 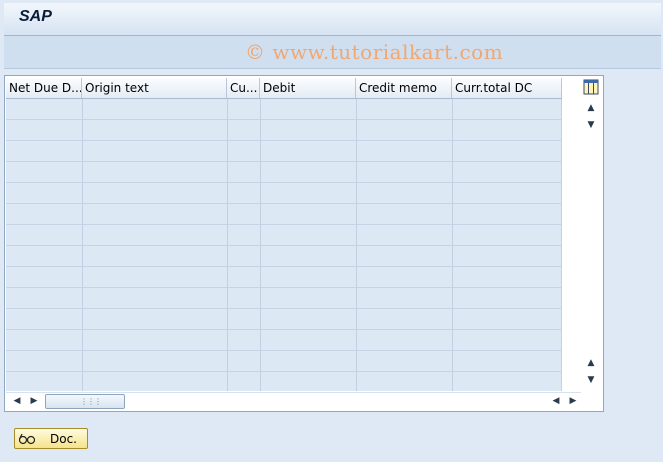 I want to click on doc-button: Doc., so click(x=51, y=438).